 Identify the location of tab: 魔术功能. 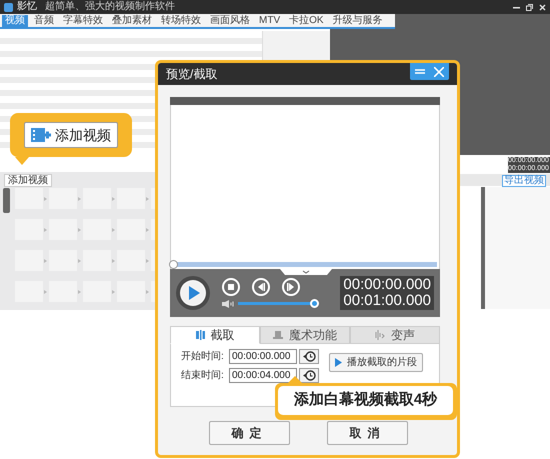
(305, 335).